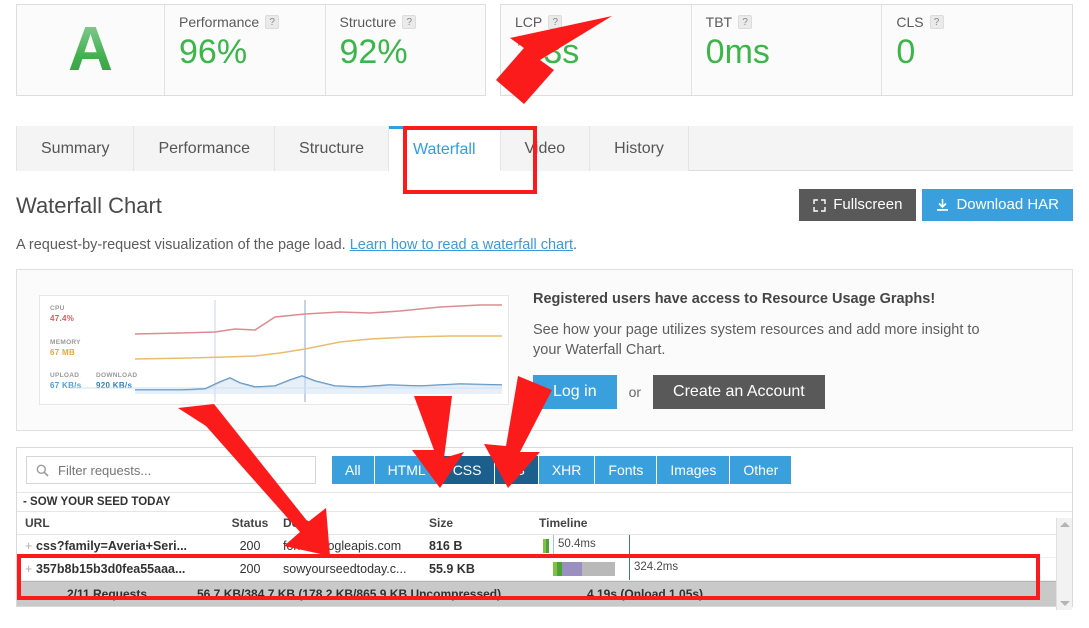  What do you see at coordinates (868, 204) in the screenshot?
I see `fullscreen-label: Fullscreen` at bounding box center [868, 204].